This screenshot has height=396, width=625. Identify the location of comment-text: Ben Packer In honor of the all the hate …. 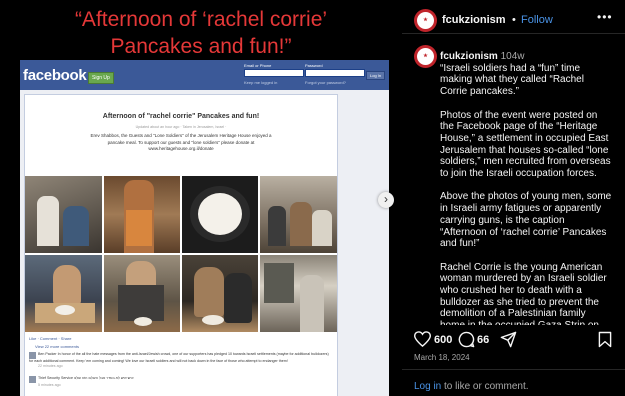
(179, 357).